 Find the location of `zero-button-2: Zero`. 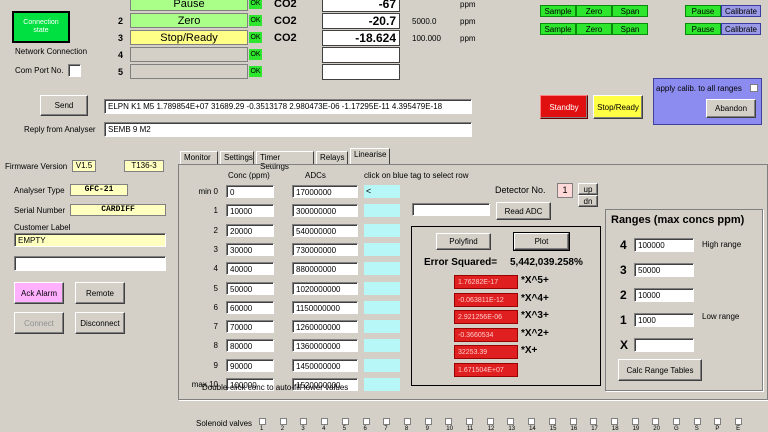

zero-button-2: Zero is located at coordinates (594, 29).